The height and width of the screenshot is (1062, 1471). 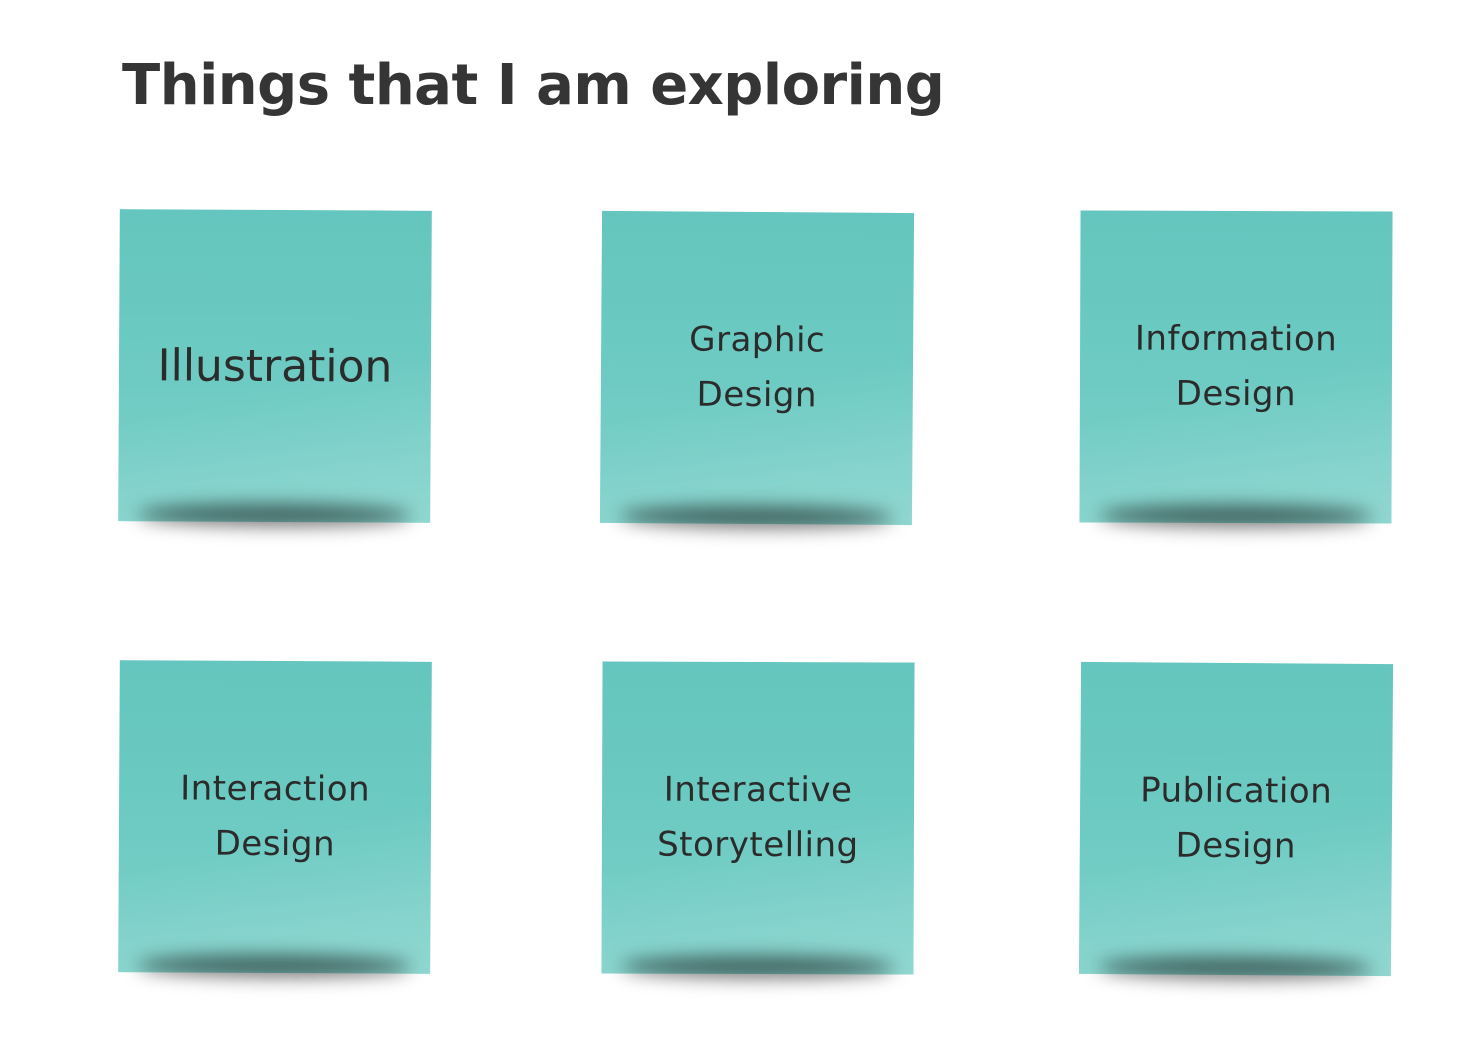 I want to click on sticky-note-label: Interactive Storytelling, so click(x=758, y=817).